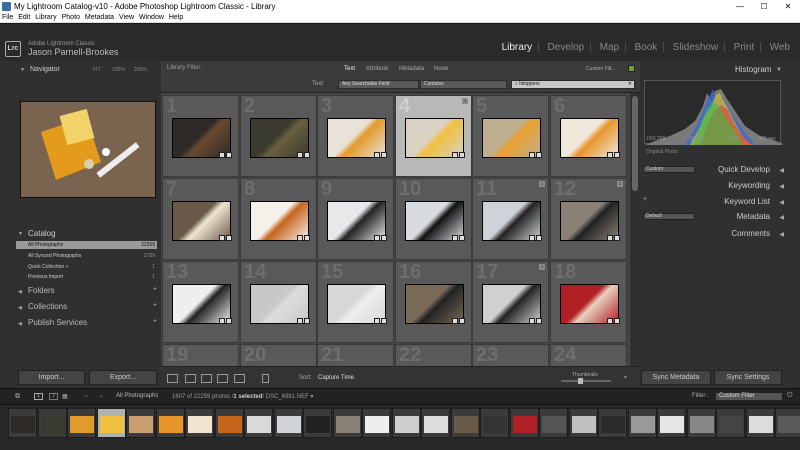  What do you see at coordinates (151, 18) in the screenshot?
I see `menu-window: Window` at bounding box center [151, 18].